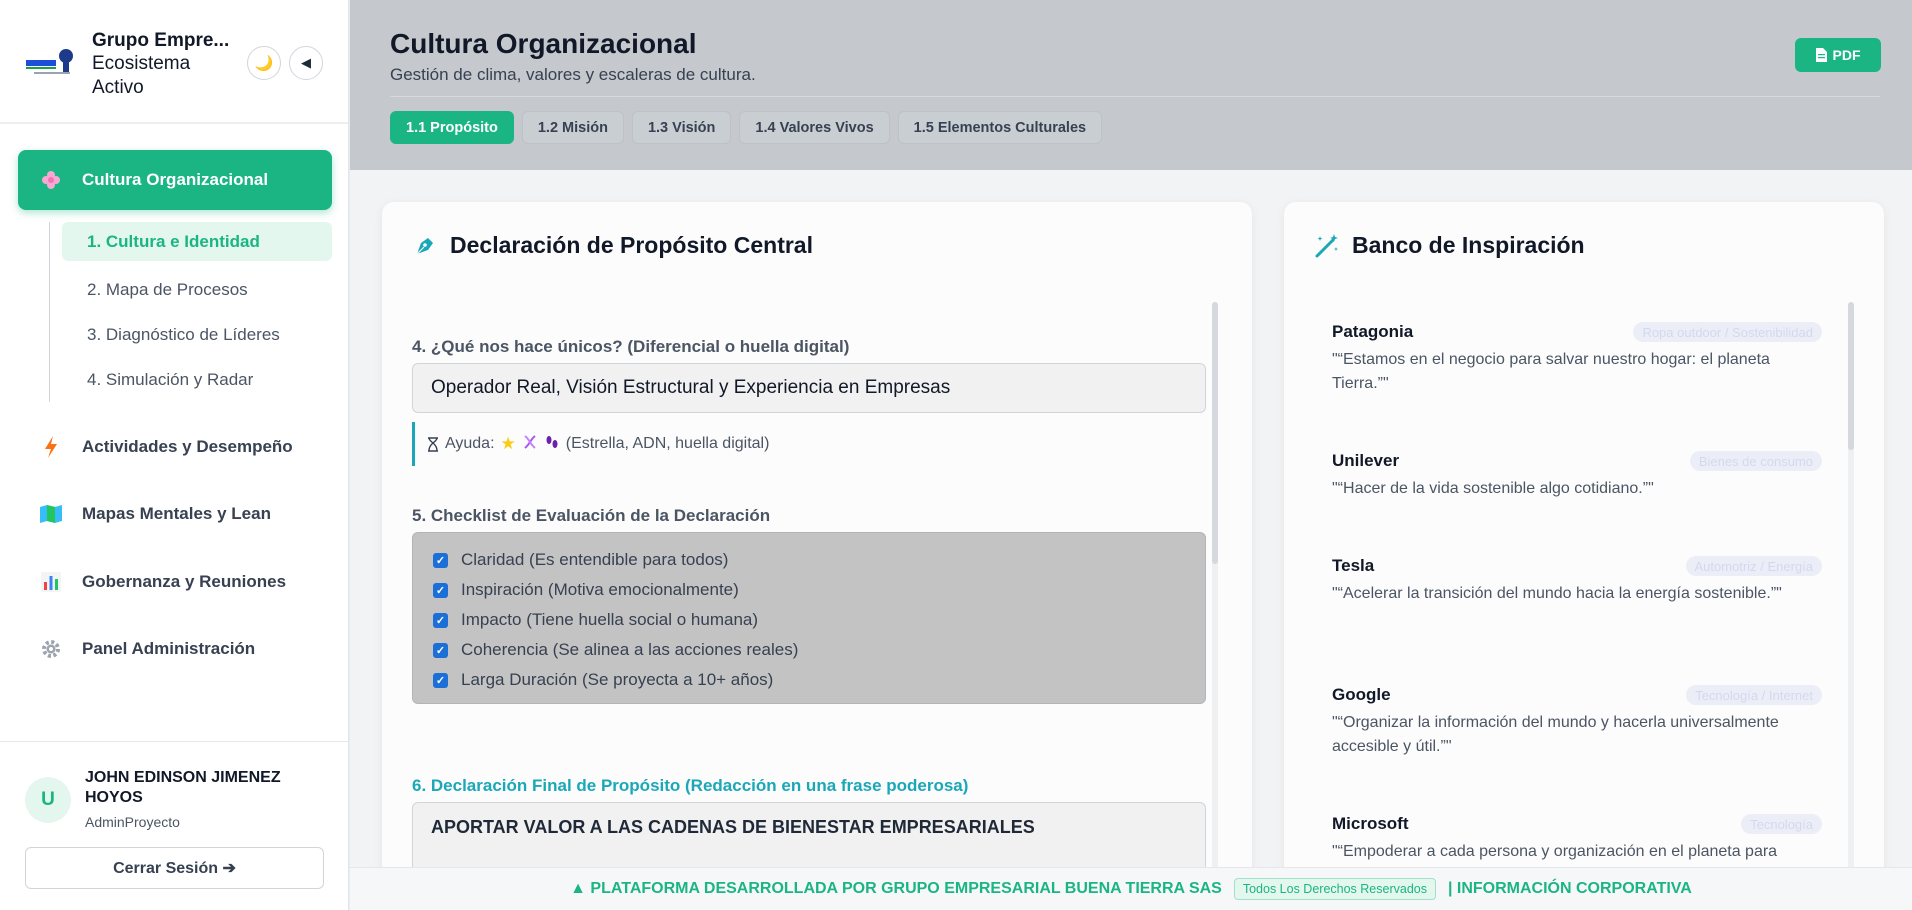 This screenshot has height=910, width=1912. Describe the element at coordinates (51, 447) in the screenshot. I see `lightning-icon` at that location.